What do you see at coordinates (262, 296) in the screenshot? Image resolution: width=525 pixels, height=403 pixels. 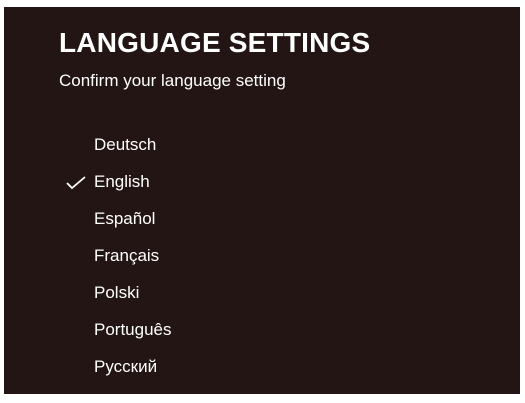 I see `language-option-polski: Polski` at bounding box center [262, 296].